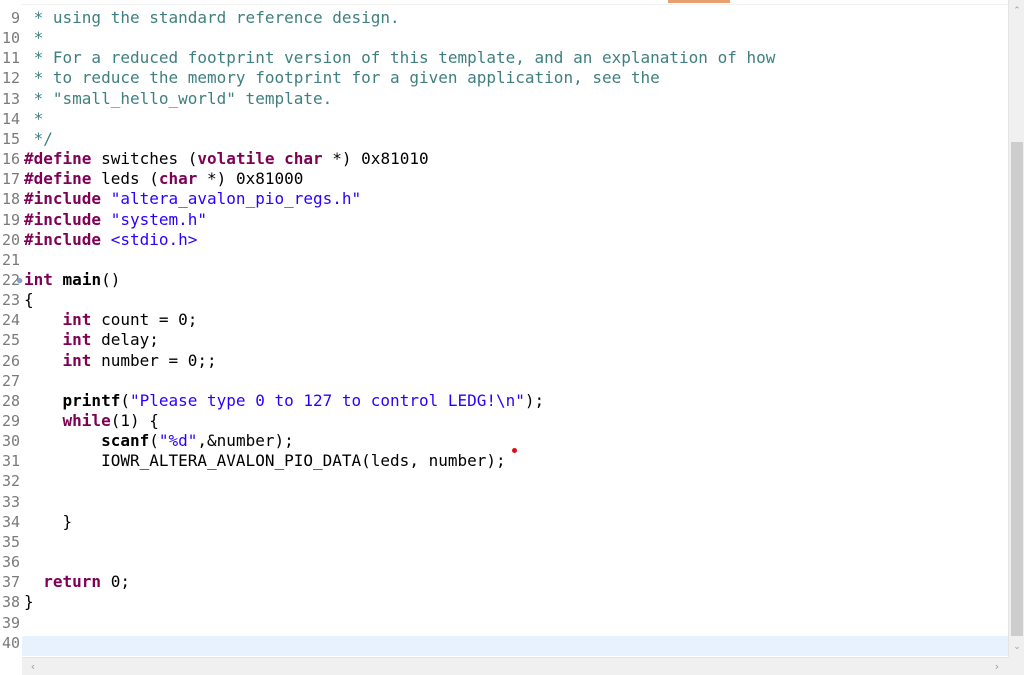  Describe the element at coordinates (504, 2) in the screenshot. I see `overview-ruler-top` at that location.